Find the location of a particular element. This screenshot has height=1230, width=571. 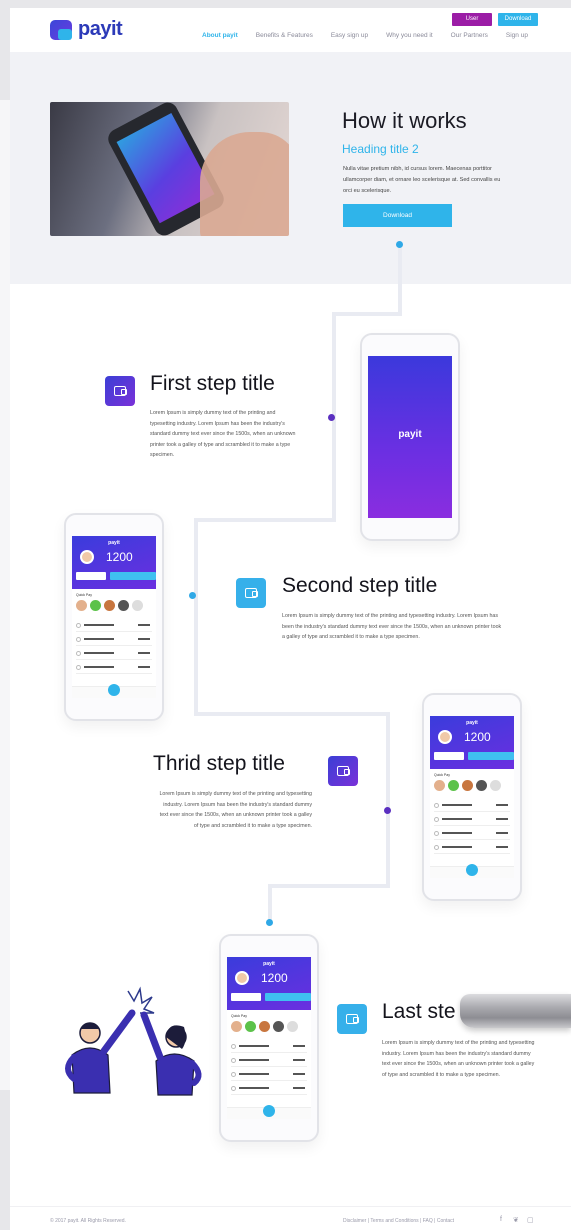

user-button: User is located at coordinates (472, 19).